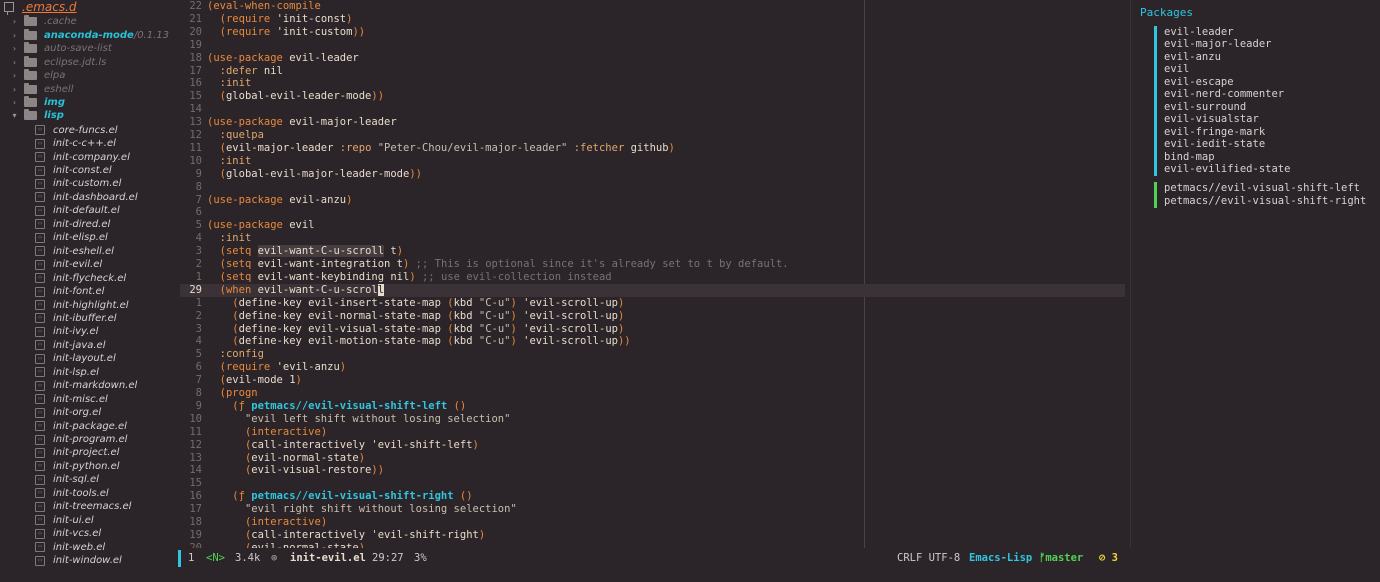 The width and height of the screenshot is (1380, 582). I want to click on tree-file: ‹› init-web.el, so click(70, 547).